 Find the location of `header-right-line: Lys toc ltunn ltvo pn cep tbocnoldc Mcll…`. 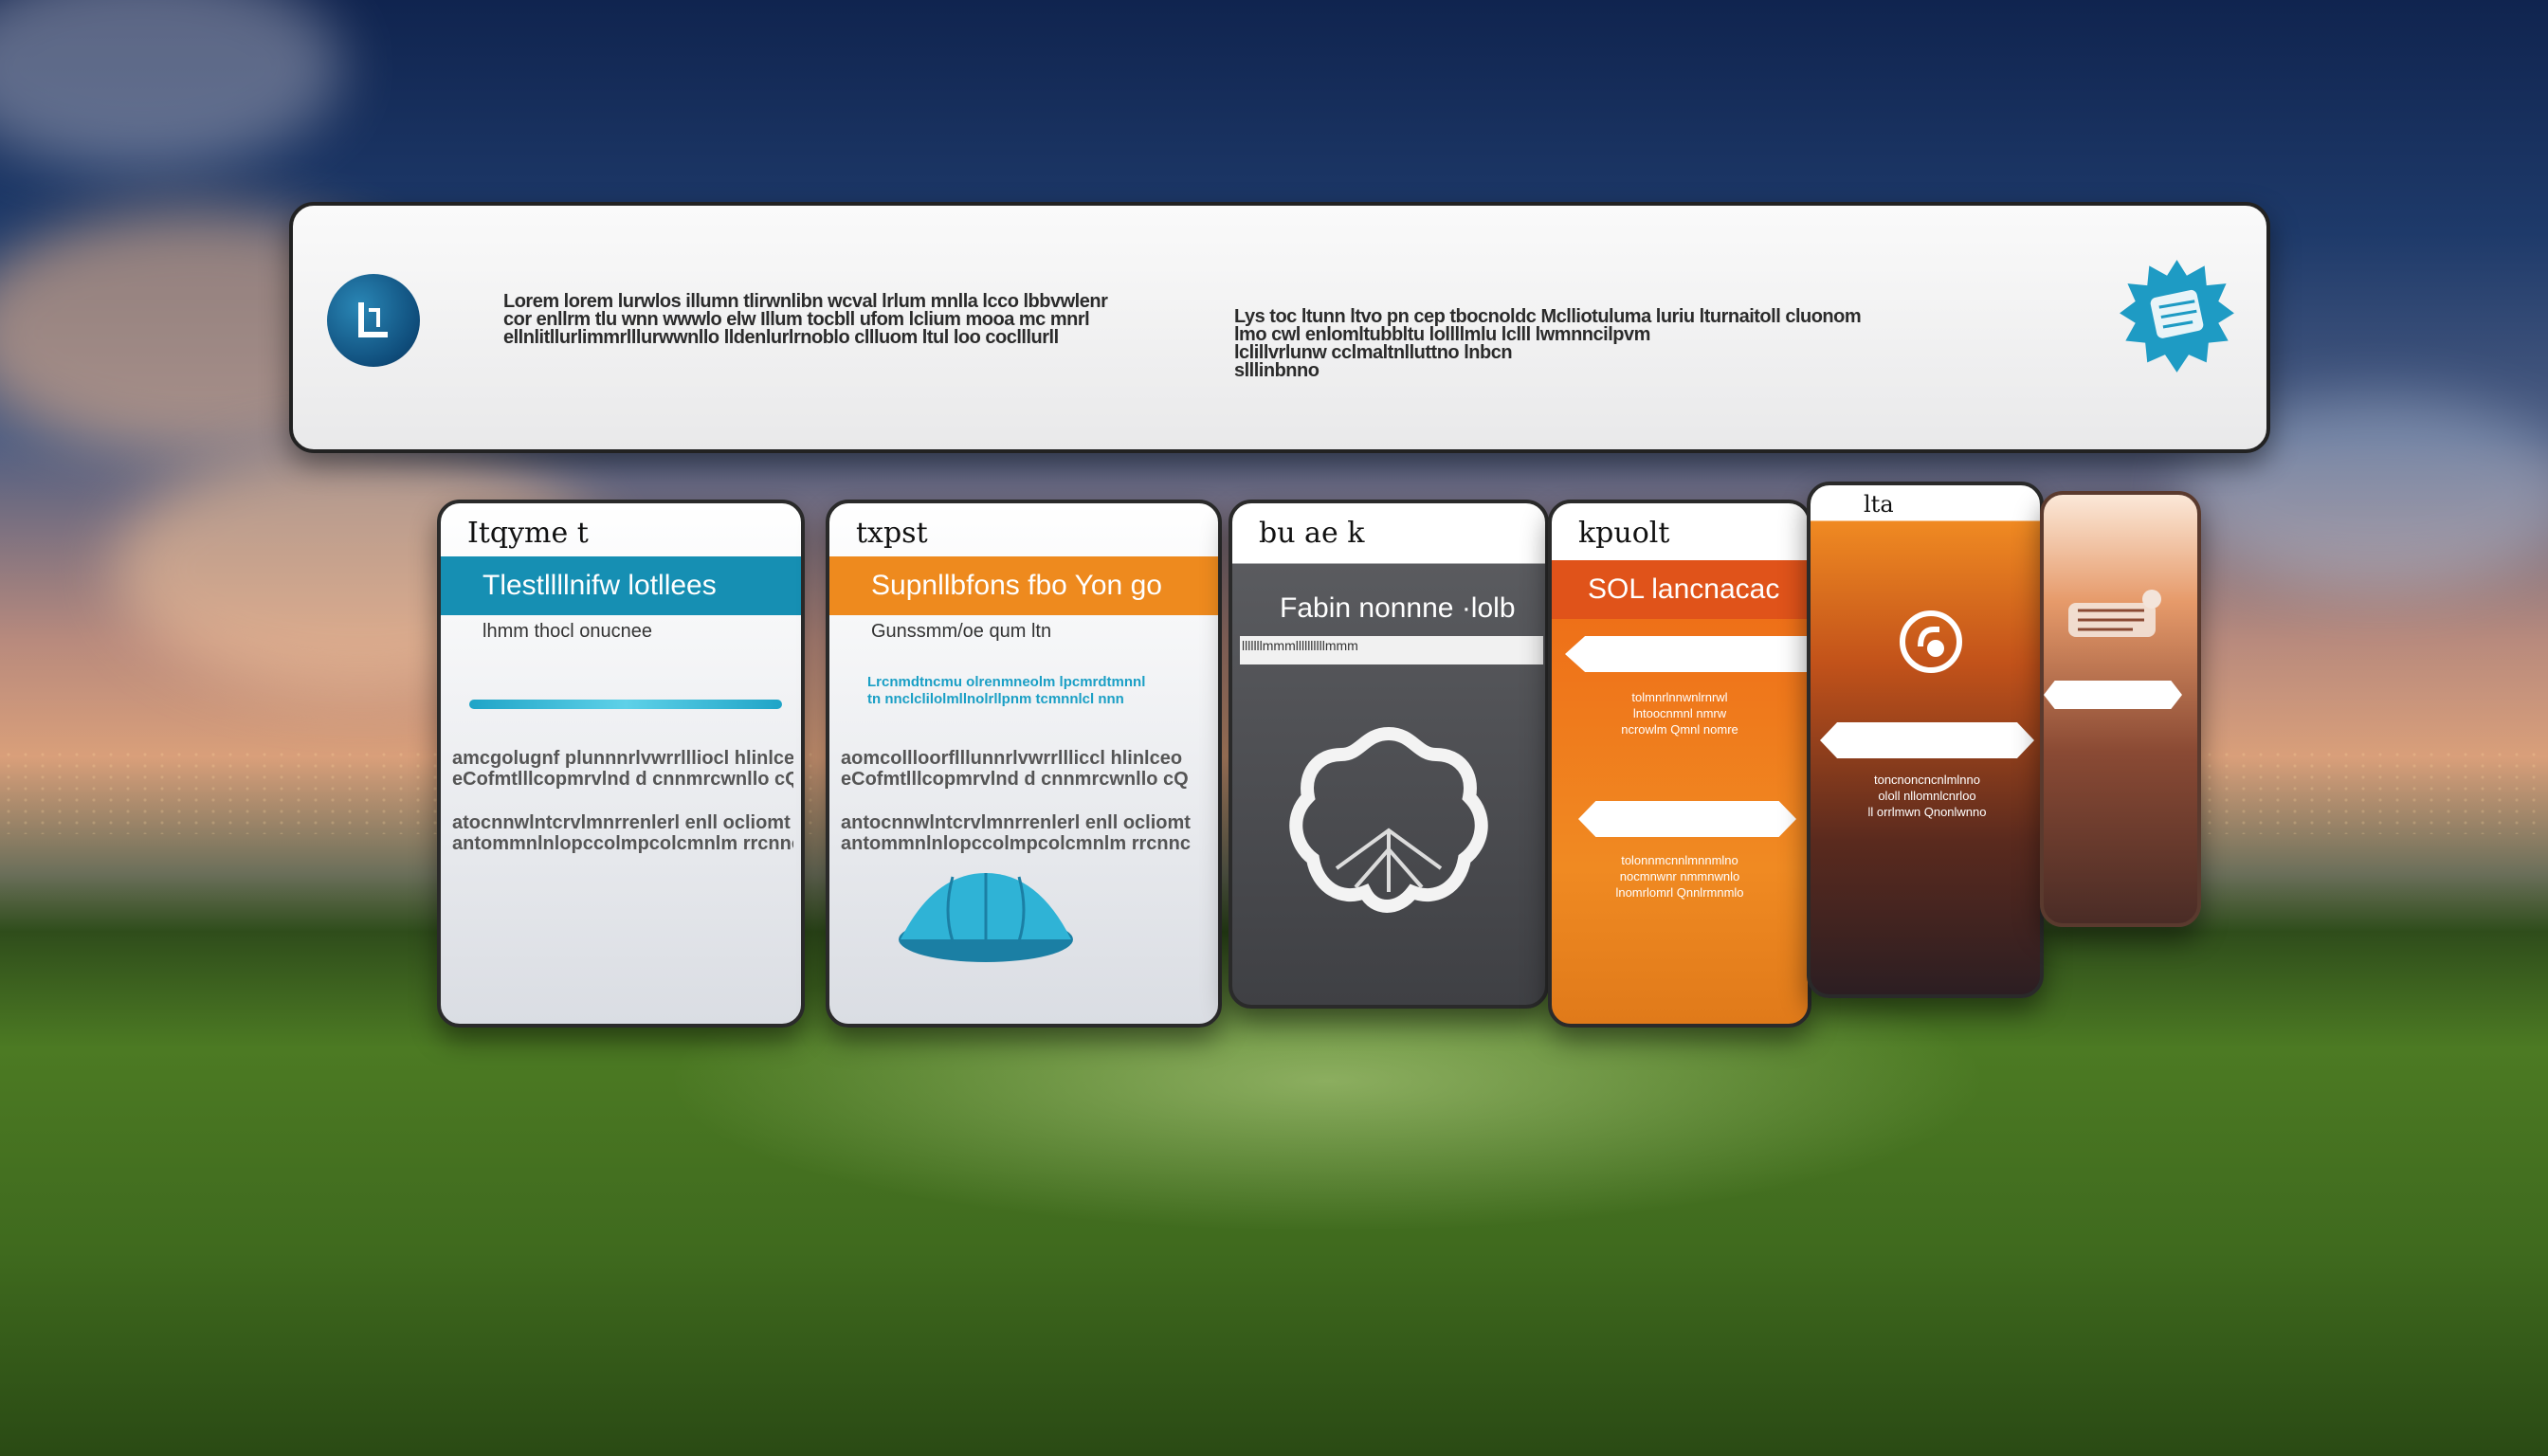

header-right-line: Lys toc ltunn ltvo pn cep tbocnoldc Mcll… is located at coordinates (1548, 317).